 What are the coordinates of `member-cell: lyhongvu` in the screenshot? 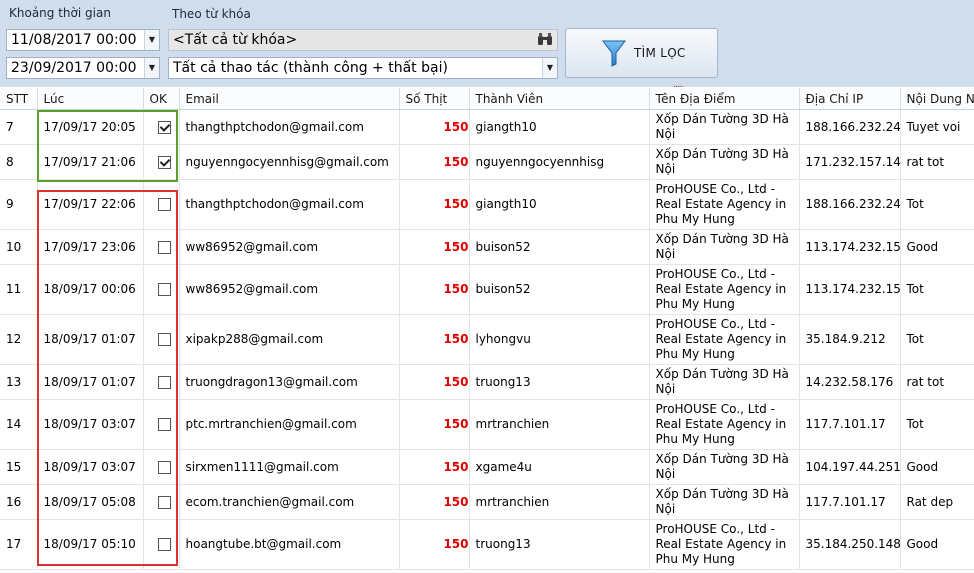 It's located at (559, 339).